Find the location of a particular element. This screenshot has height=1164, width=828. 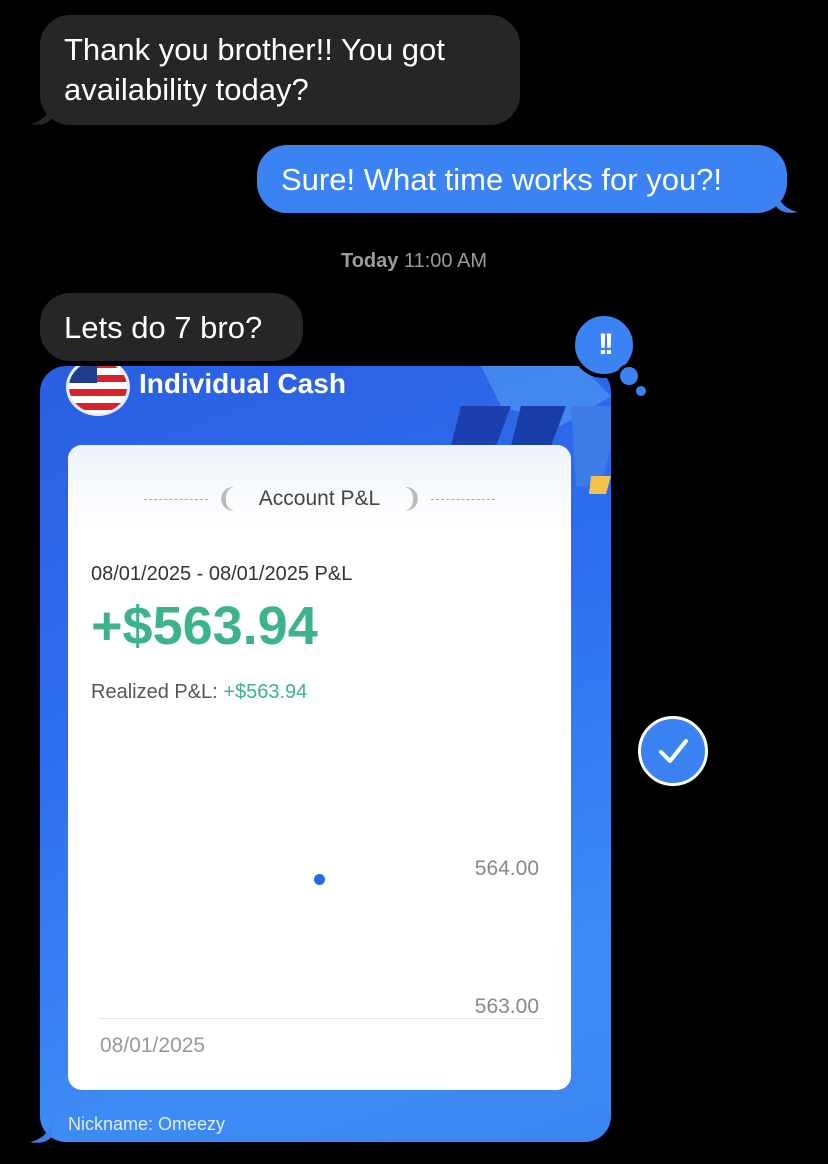

chart-data-point is located at coordinates (319, 879).